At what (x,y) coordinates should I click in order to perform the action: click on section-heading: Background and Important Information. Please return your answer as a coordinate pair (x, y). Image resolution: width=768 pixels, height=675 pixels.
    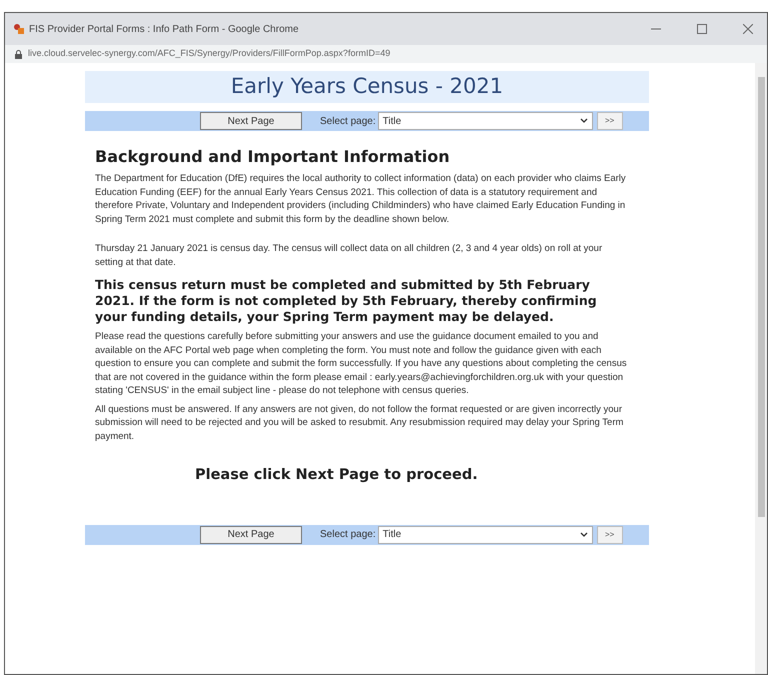
    Looking at the image, I should click on (273, 157).